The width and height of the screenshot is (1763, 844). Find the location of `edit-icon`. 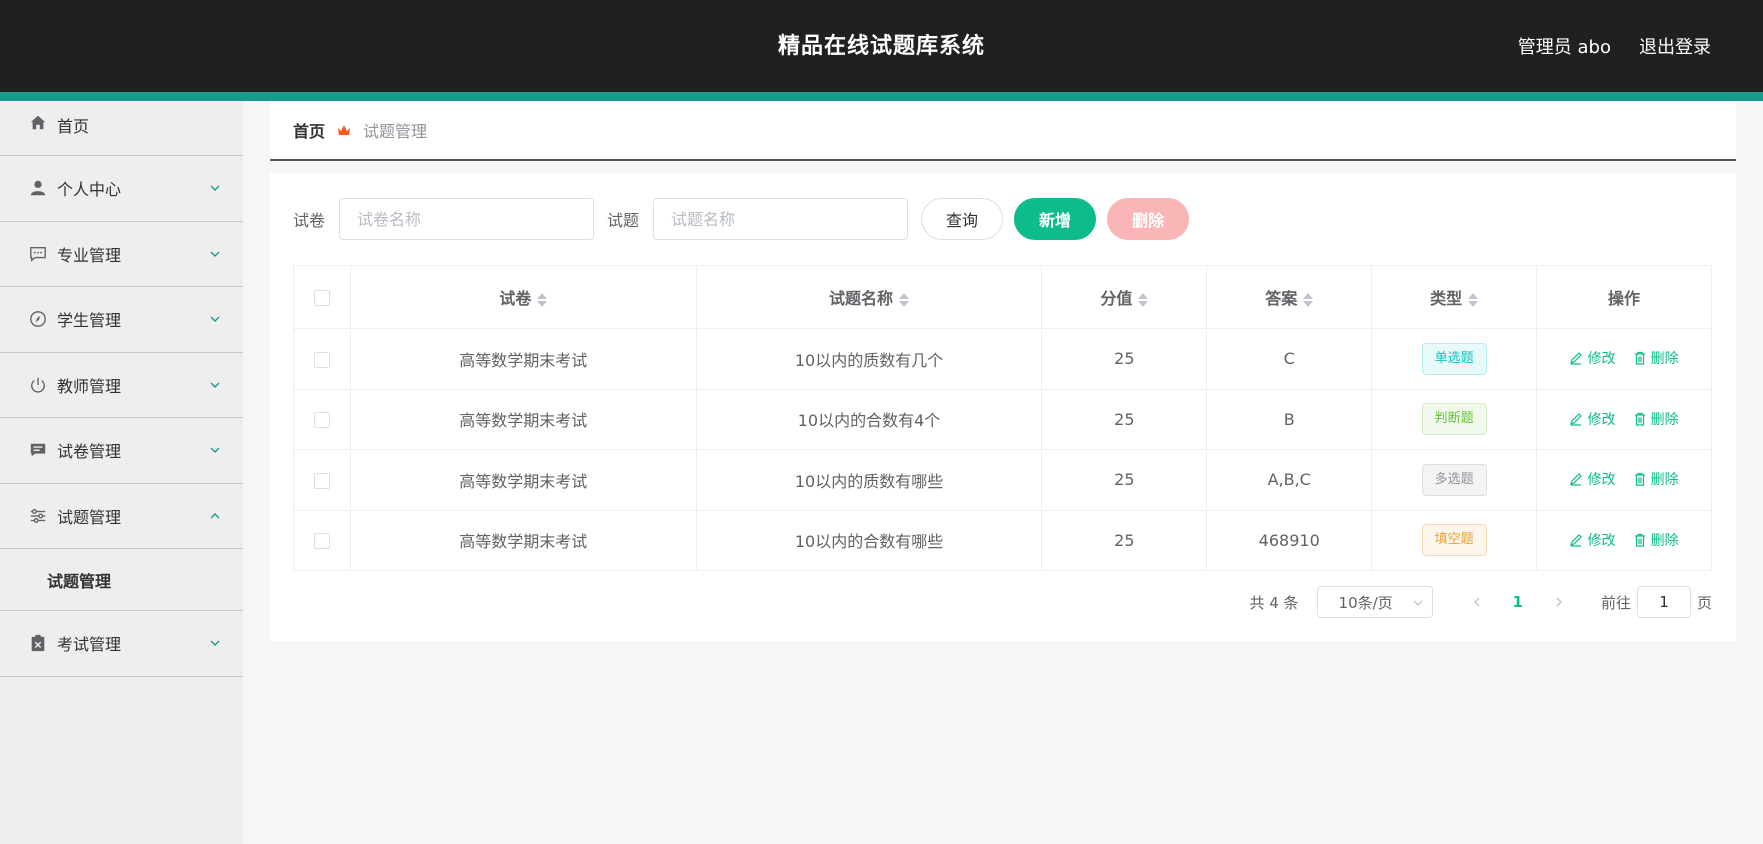

edit-icon is located at coordinates (1576, 540).